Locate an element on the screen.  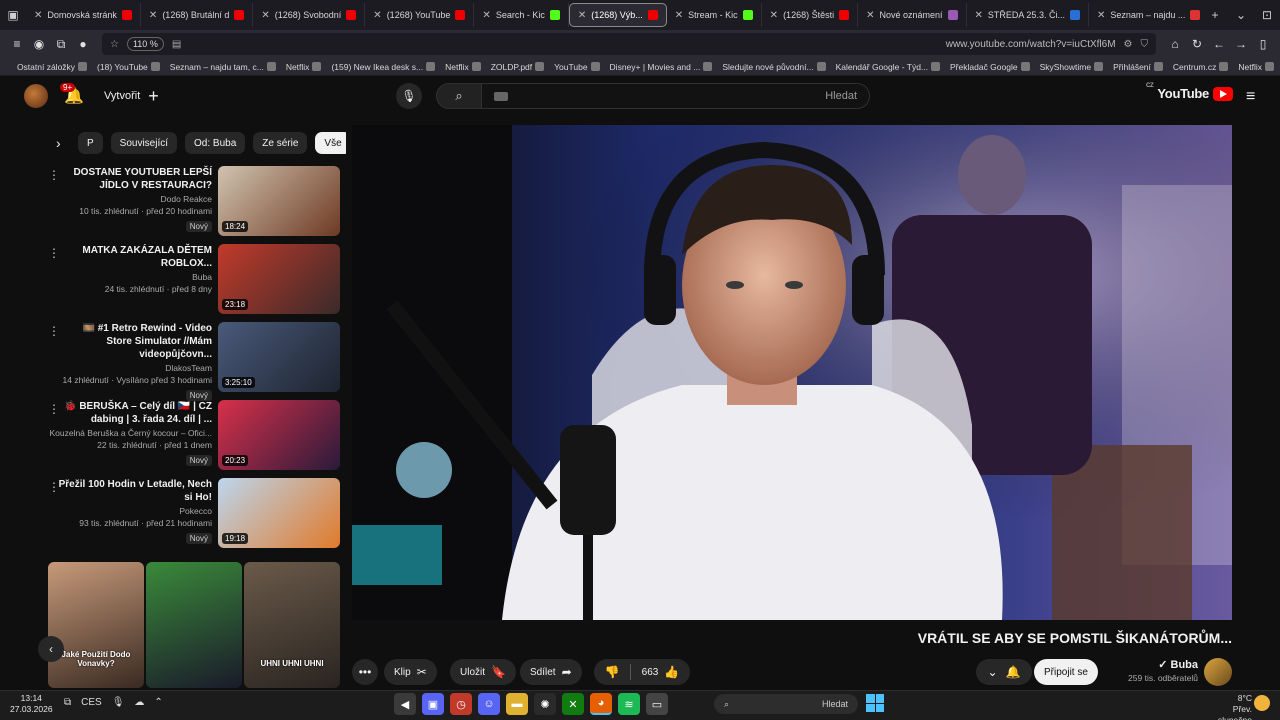
sidebar-icon: ▯ is located at coordinates (1263, 44).